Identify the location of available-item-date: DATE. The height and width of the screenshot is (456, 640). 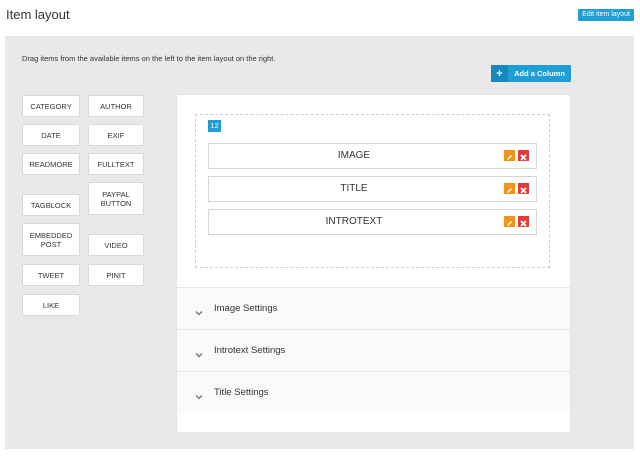
(51, 135).